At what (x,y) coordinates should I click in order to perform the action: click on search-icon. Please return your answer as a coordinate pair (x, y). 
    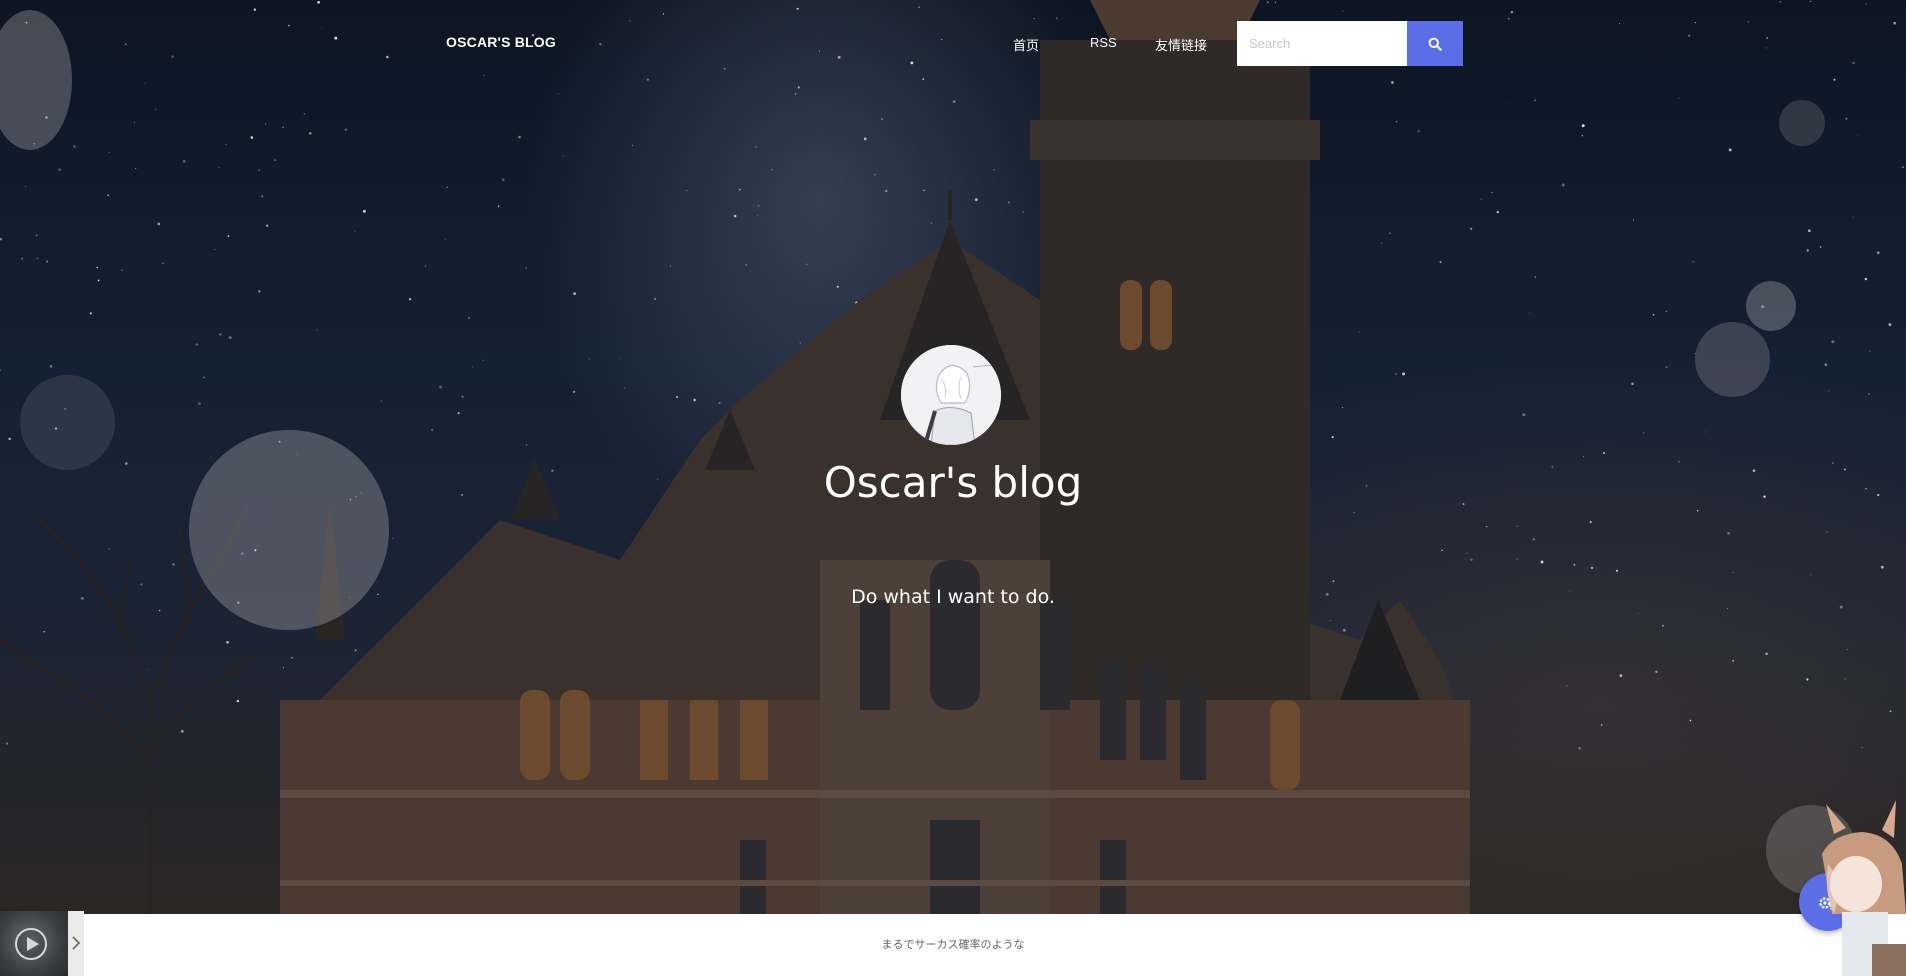
    Looking at the image, I should click on (1435, 44).